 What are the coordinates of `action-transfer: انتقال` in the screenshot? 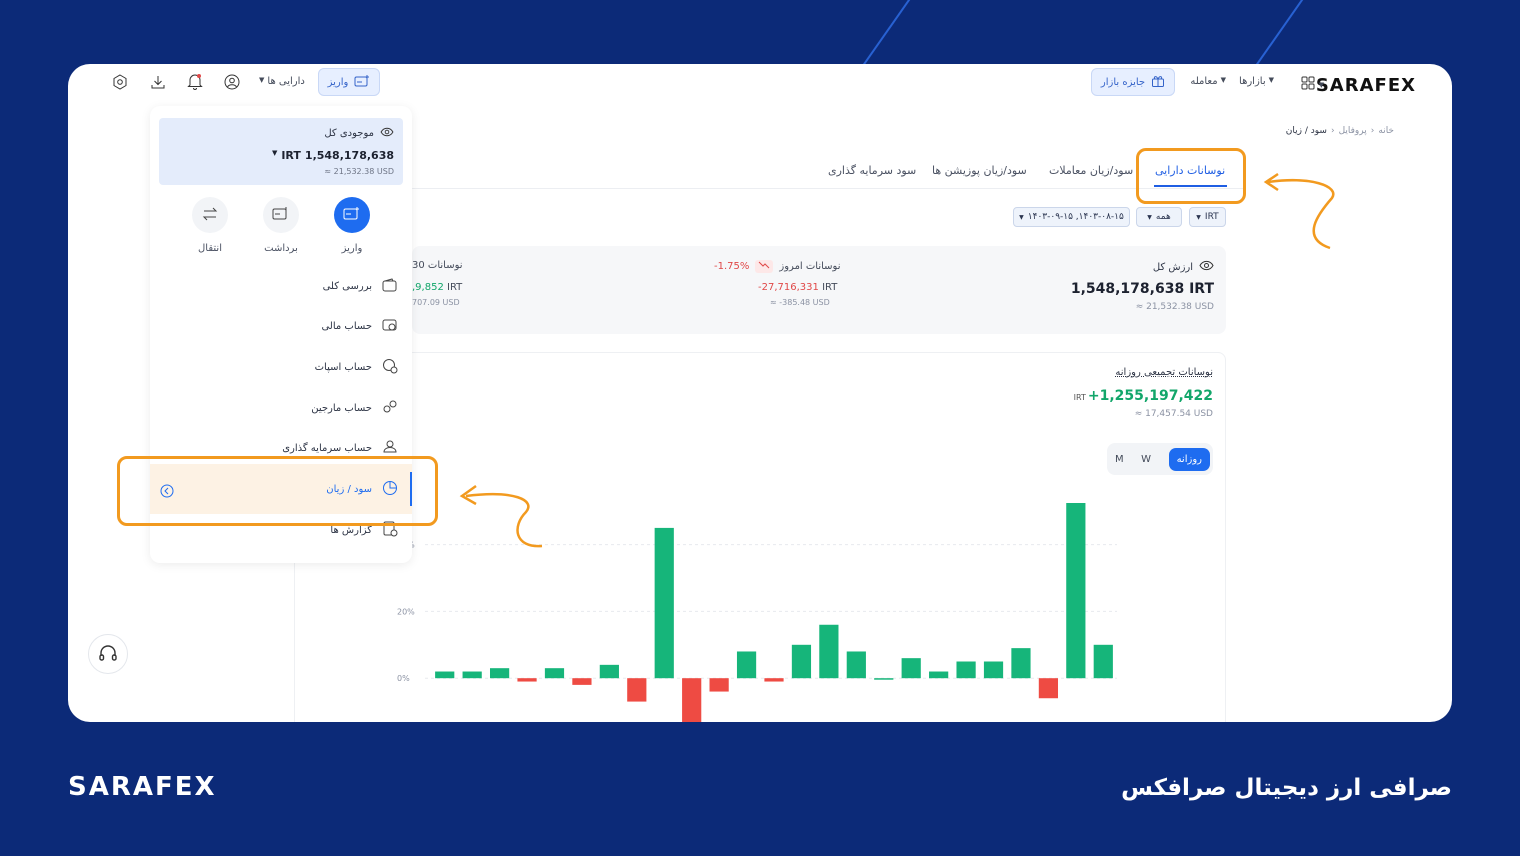 It's located at (210, 225).